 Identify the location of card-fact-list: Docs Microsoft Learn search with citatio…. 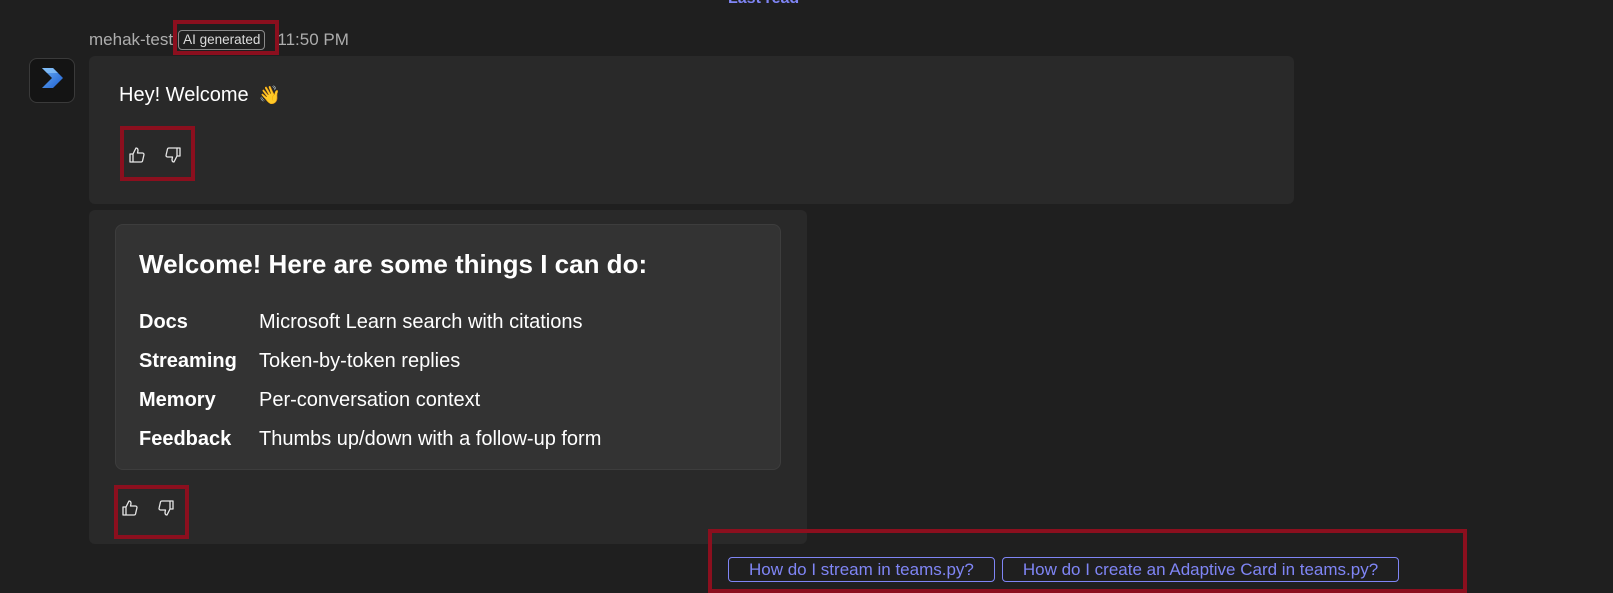
(370, 381).